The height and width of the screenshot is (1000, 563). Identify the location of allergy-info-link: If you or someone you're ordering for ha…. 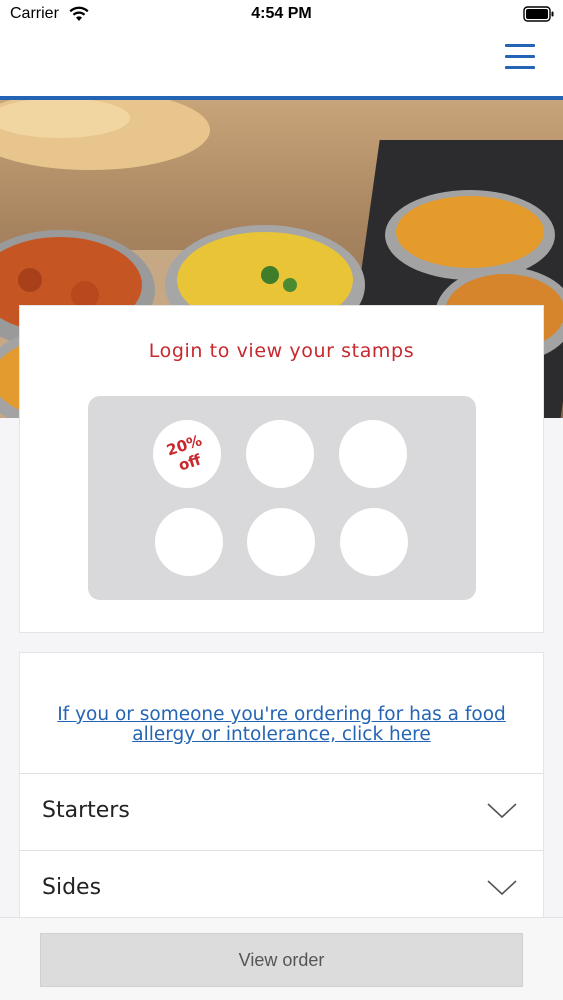
(281, 725).